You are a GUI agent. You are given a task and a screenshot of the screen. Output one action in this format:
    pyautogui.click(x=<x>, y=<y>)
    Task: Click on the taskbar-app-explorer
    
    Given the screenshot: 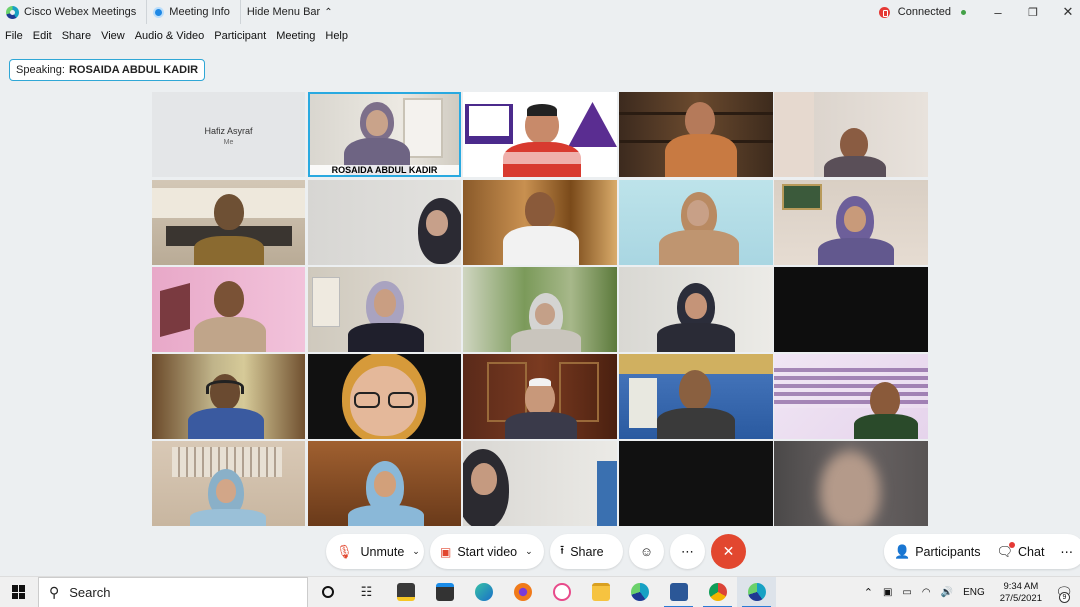 What is the action you would take?
    pyautogui.click(x=600, y=592)
    